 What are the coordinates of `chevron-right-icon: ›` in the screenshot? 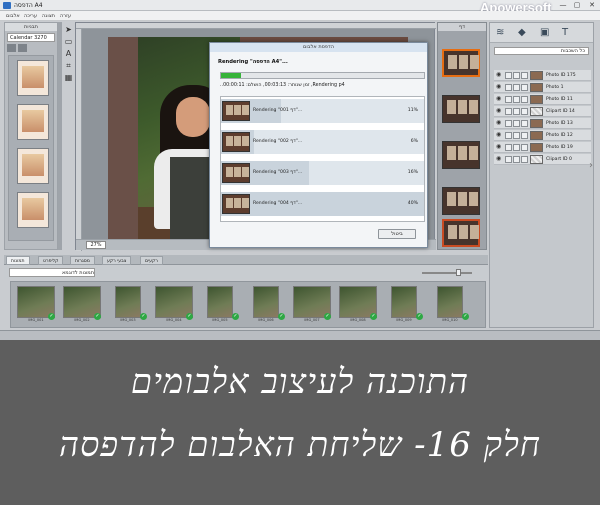 It's located at (591, 165).